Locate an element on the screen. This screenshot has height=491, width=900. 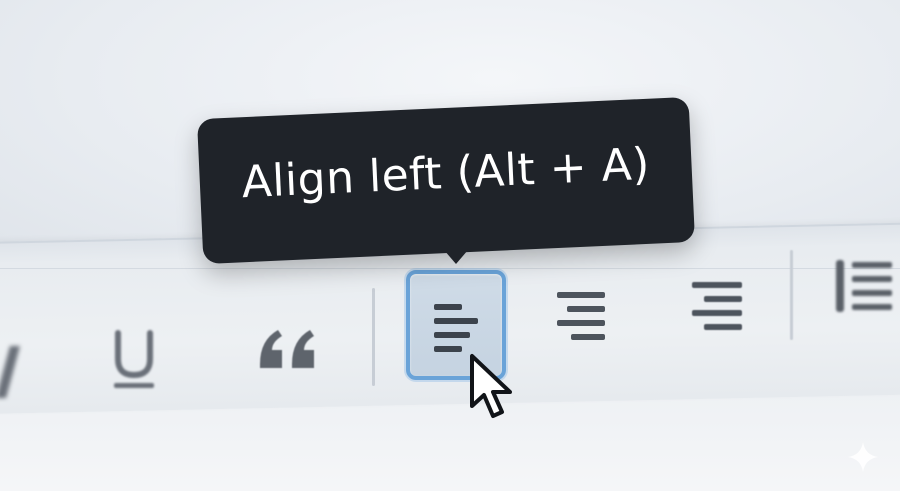
list-button is located at coordinates (865, 287).